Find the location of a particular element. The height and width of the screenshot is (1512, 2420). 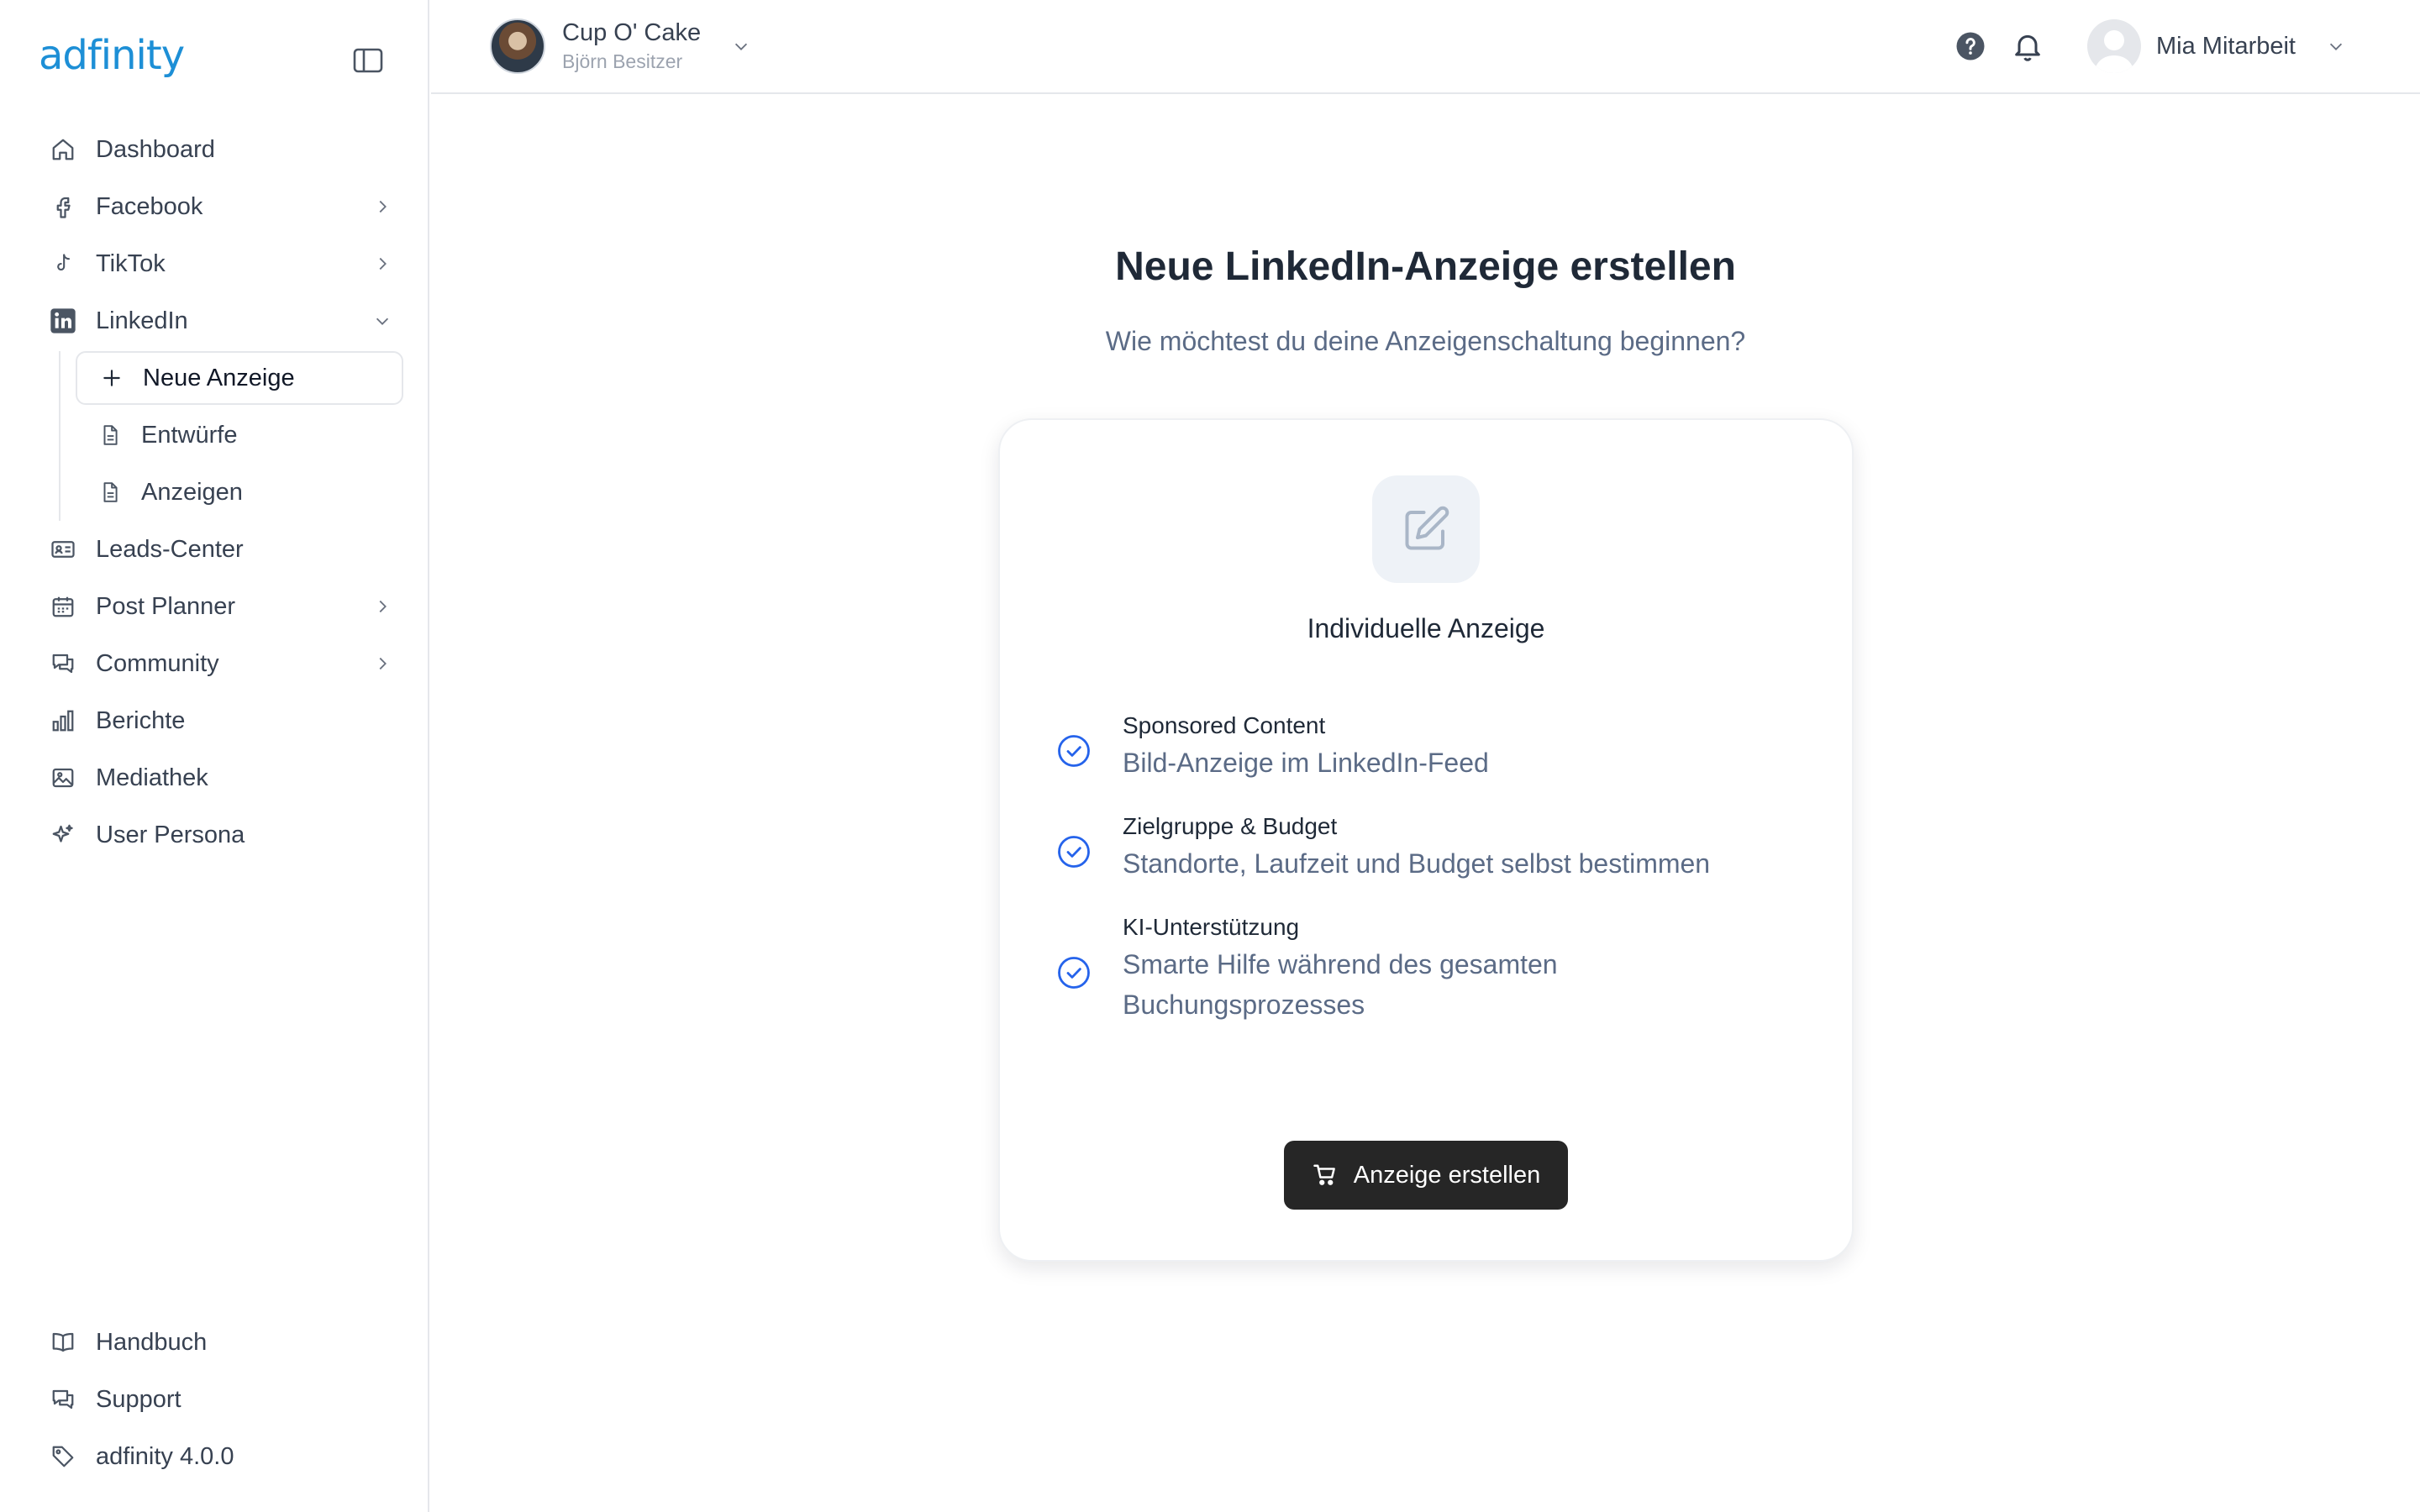

sparkles-icon is located at coordinates (63, 835).